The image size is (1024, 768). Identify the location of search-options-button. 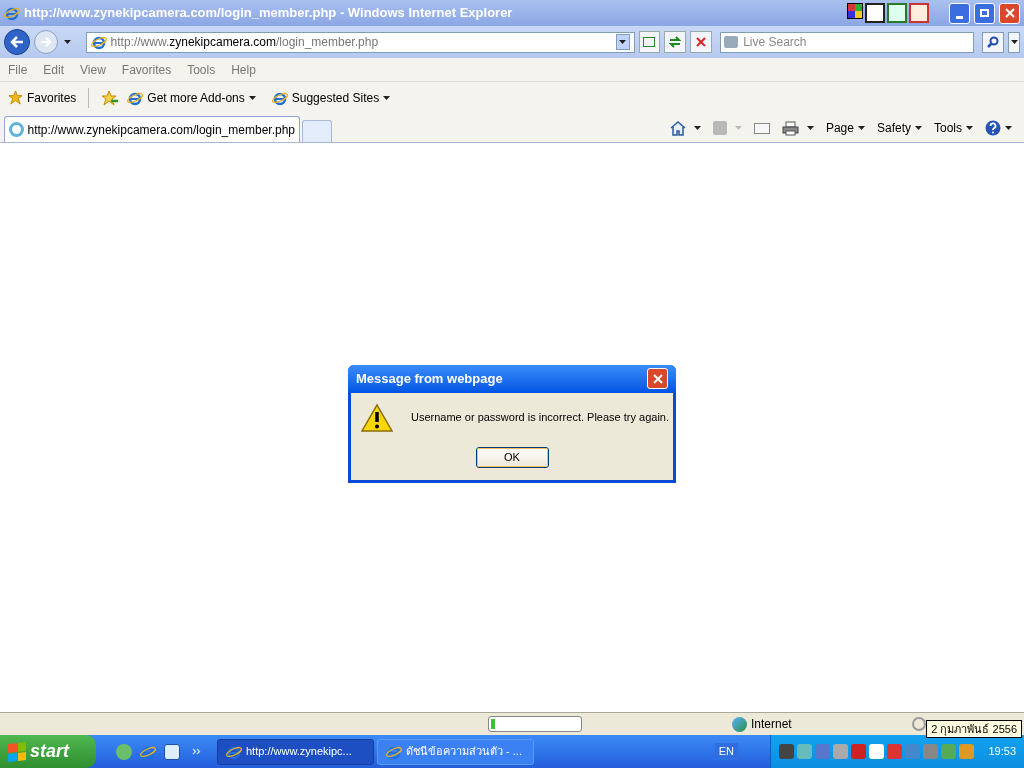
(1014, 42).